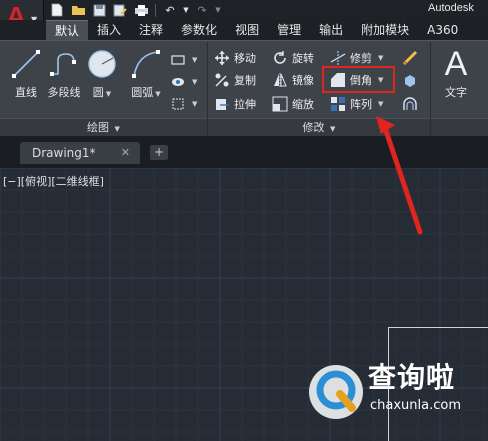  Describe the element at coordinates (412, 377) in the screenshot. I see `watermark-title: 查询啦` at that location.